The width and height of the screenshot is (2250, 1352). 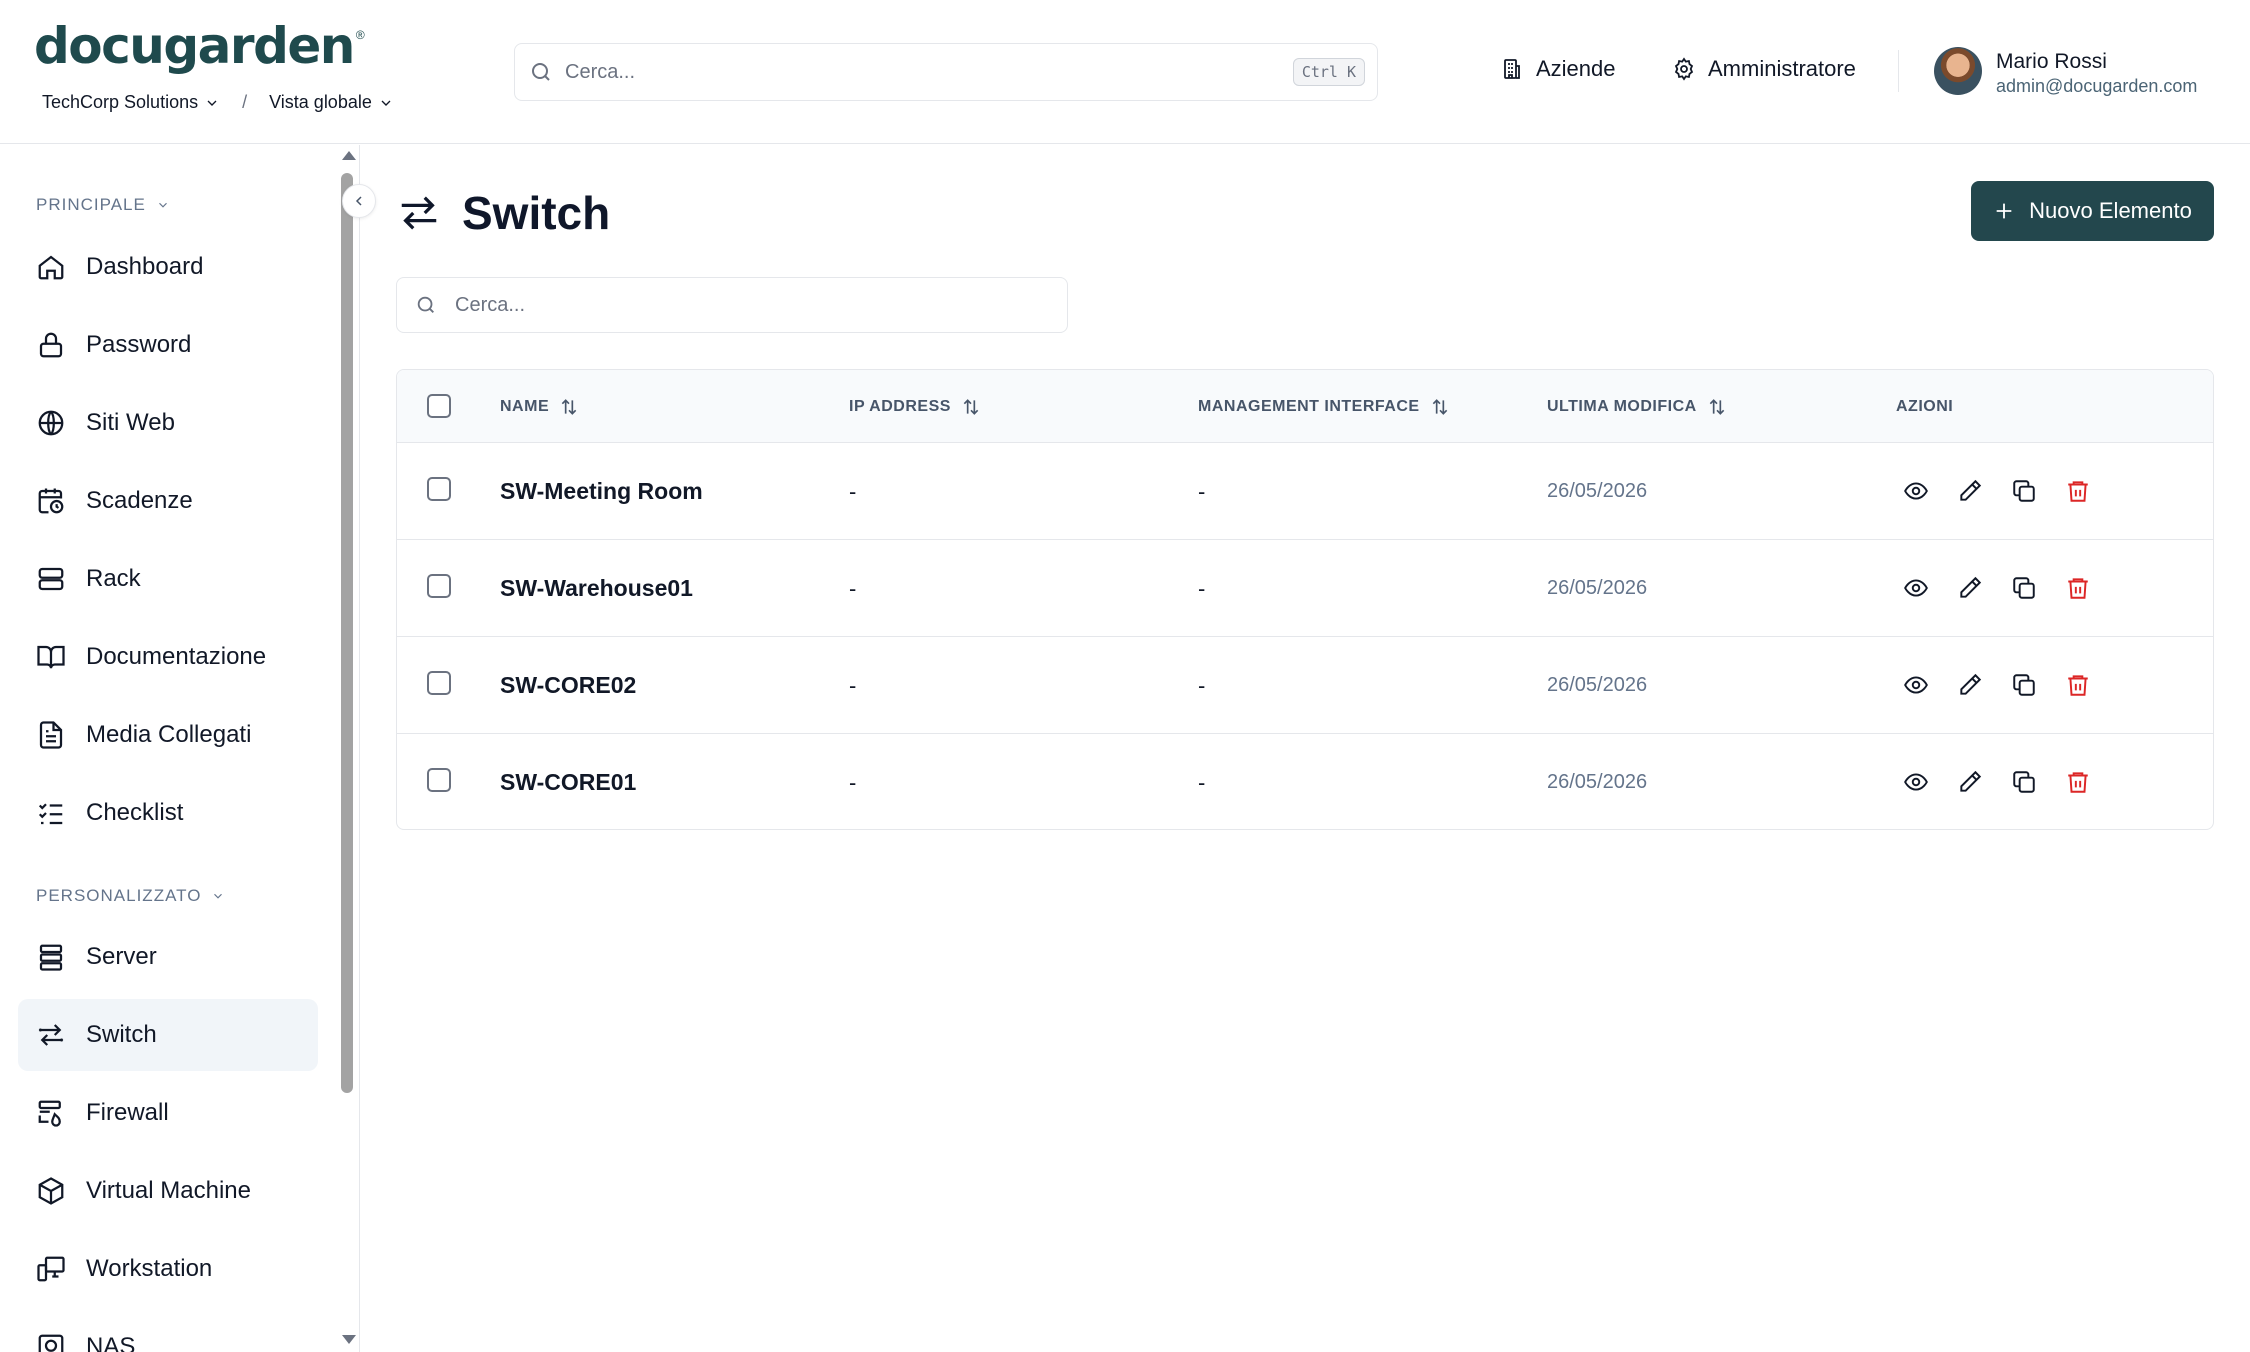 What do you see at coordinates (168, 345) in the screenshot?
I see `sidebar-item-password: Password` at bounding box center [168, 345].